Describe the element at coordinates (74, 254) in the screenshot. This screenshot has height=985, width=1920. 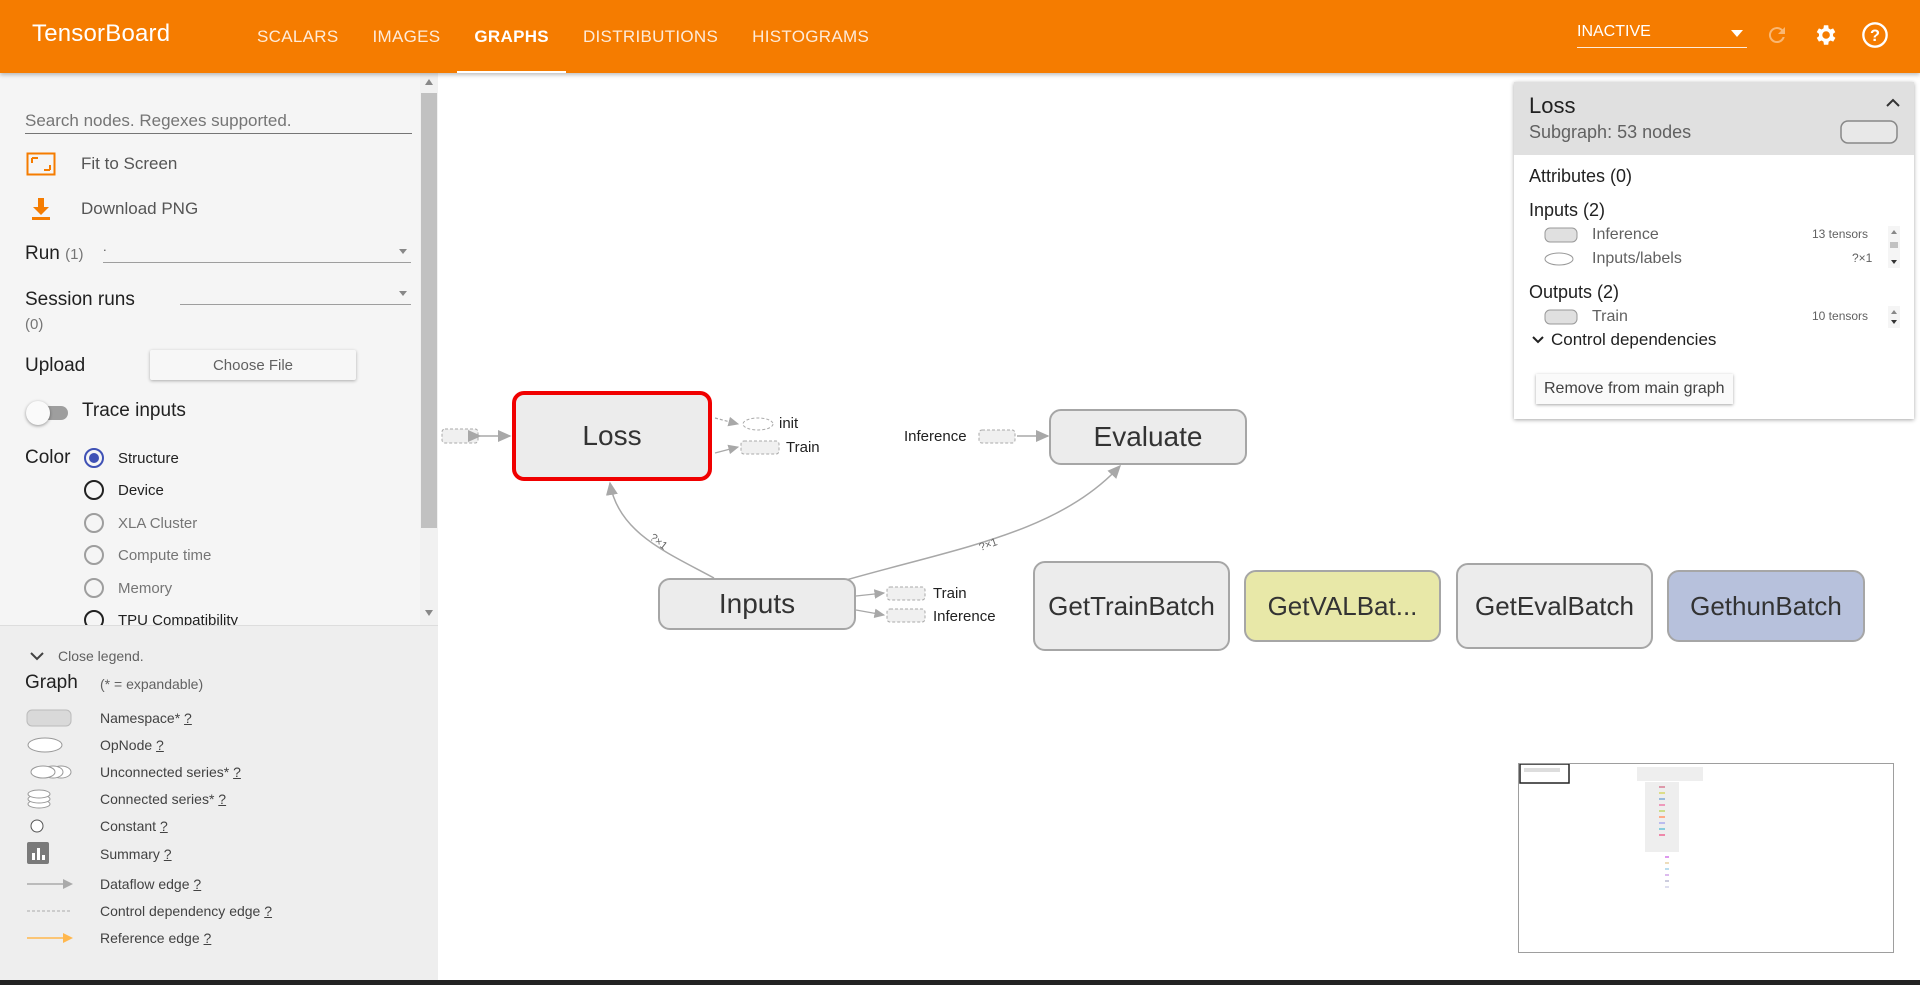
I see `run-count: (1)` at that location.